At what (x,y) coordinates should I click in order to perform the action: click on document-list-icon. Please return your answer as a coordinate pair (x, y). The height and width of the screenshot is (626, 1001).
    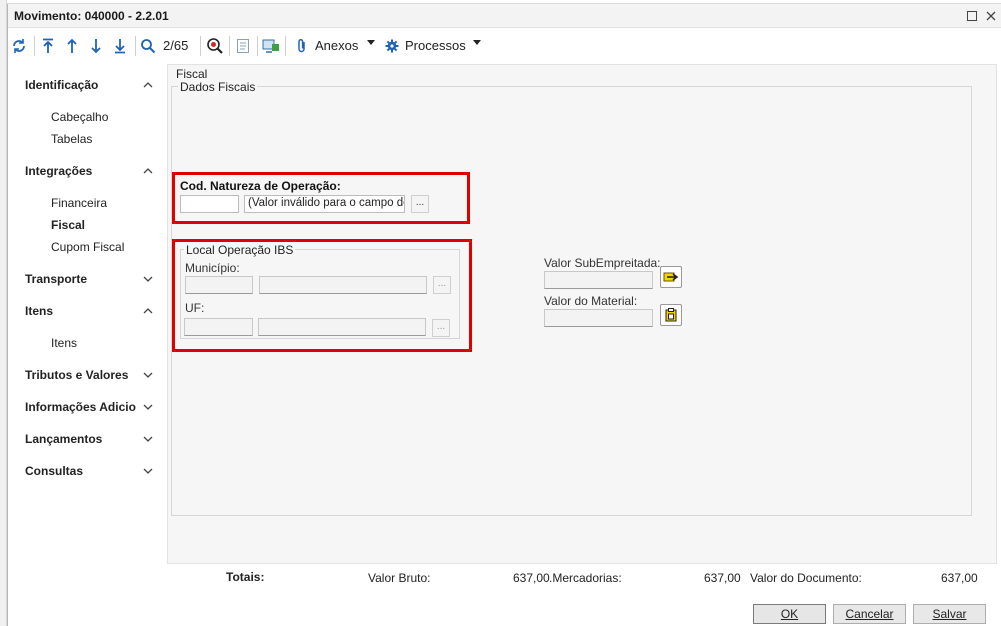
    Looking at the image, I should click on (243, 46).